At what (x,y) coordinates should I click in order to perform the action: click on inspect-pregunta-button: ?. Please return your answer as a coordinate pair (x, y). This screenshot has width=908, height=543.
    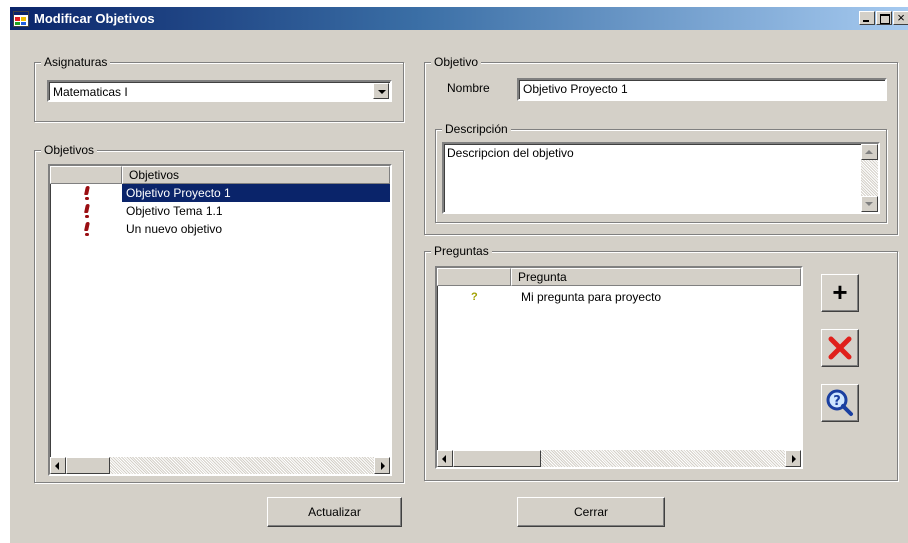
    Looking at the image, I should click on (840, 403).